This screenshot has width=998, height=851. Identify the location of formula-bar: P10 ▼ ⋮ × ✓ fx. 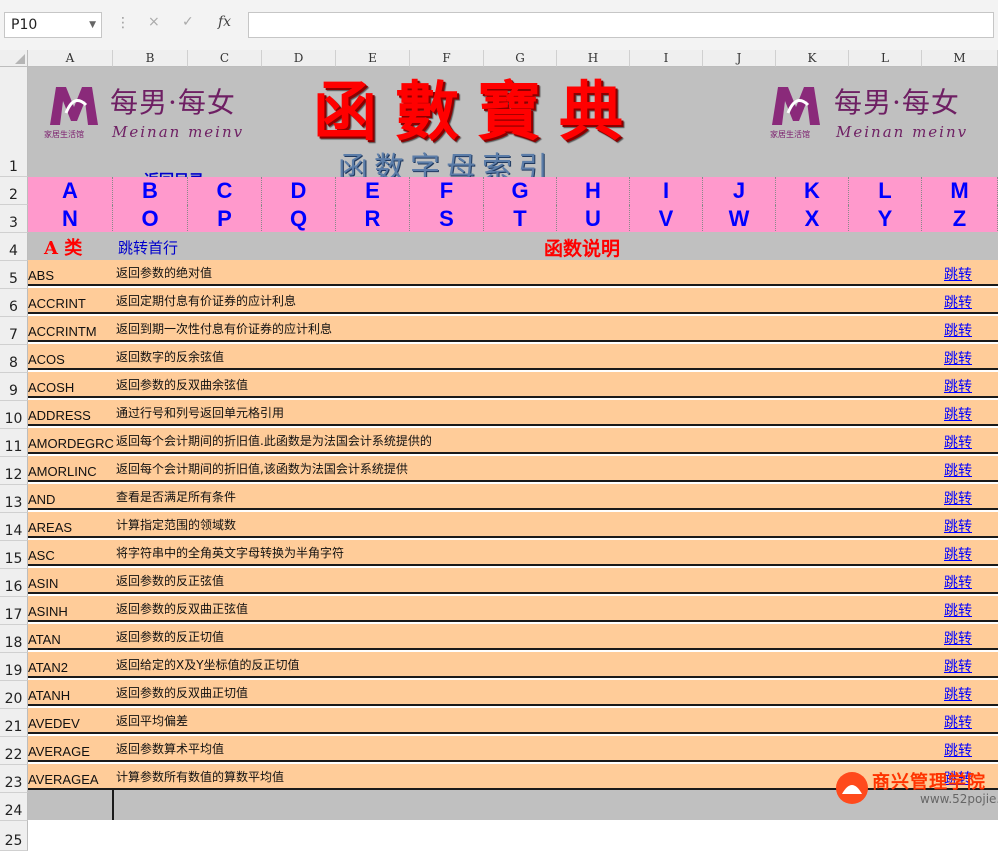
(499, 25).